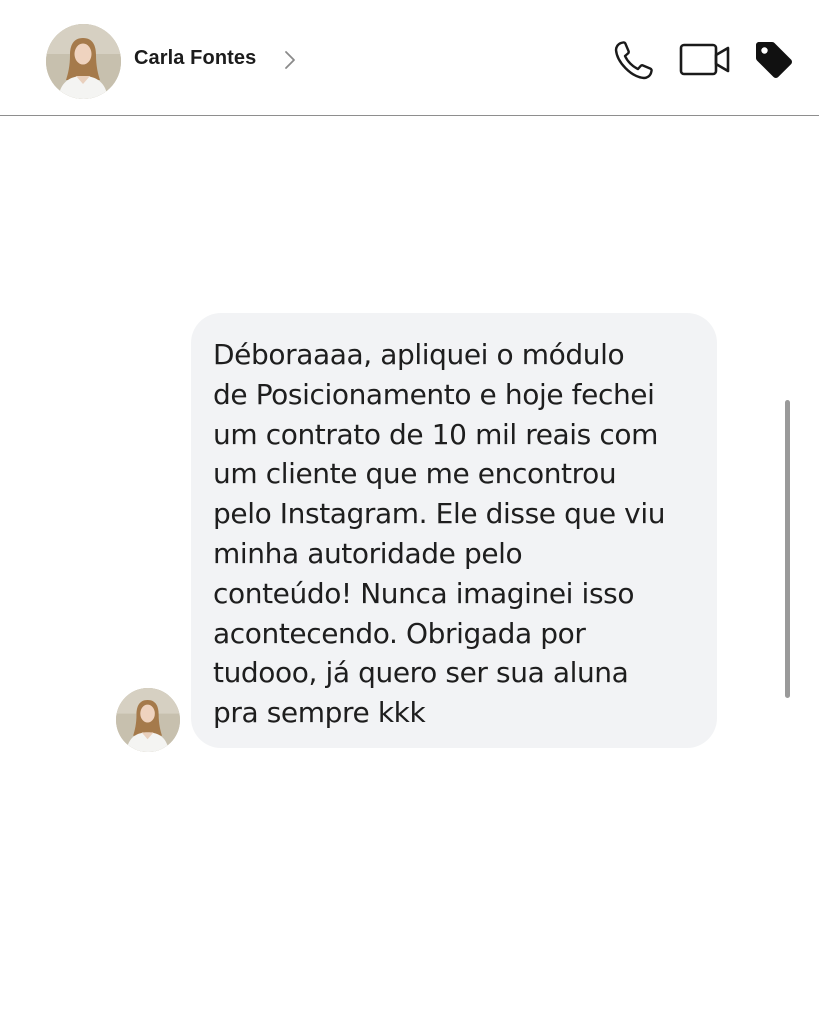 The image size is (819, 1024). Describe the element at coordinates (439, 514) in the screenshot. I see `message-line: pelo Instagram. Ele disse que viu` at that location.